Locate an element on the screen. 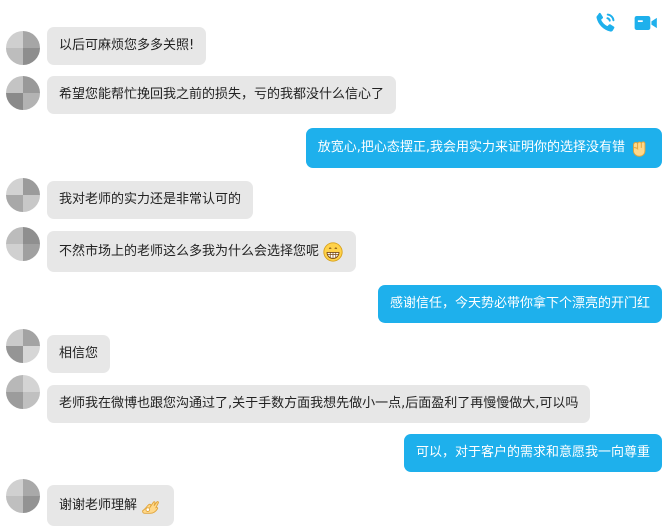 This screenshot has width=666, height=526. message-text: 可以，对于客户的需求和意愿我一向尊重 is located at coordinates (532, 452).